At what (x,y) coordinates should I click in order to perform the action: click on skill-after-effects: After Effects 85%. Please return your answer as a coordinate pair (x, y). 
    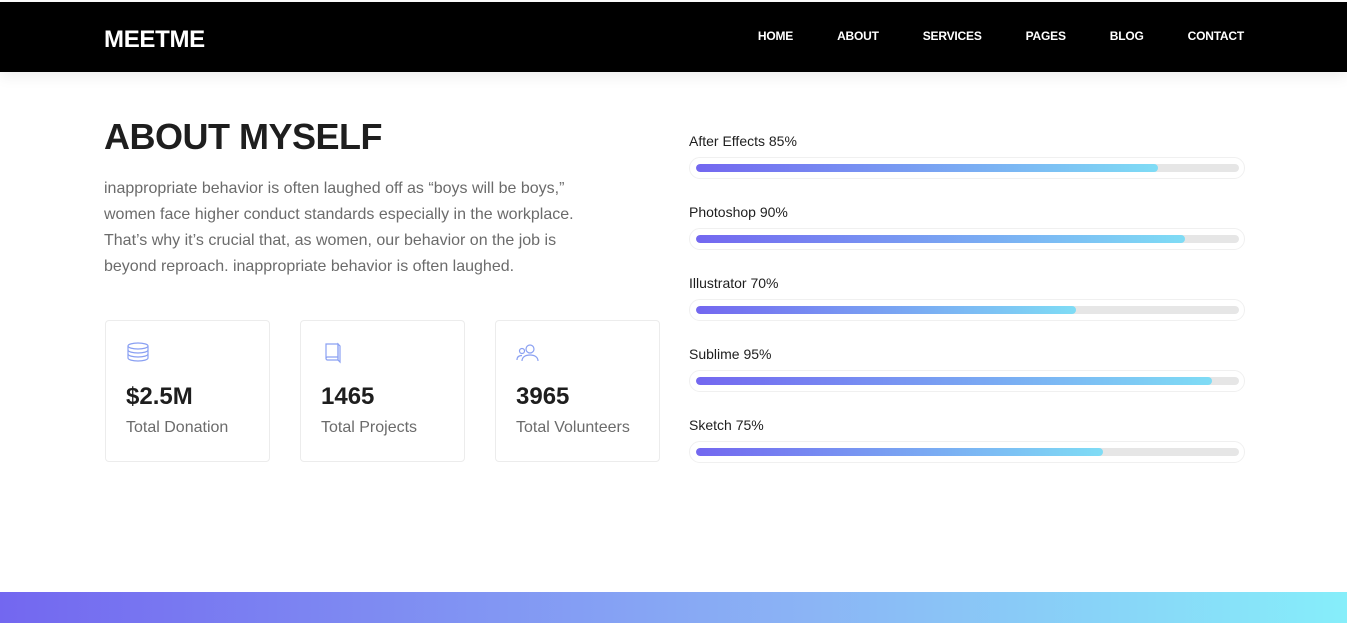
    Looking at the image, I should click on (967, 156).